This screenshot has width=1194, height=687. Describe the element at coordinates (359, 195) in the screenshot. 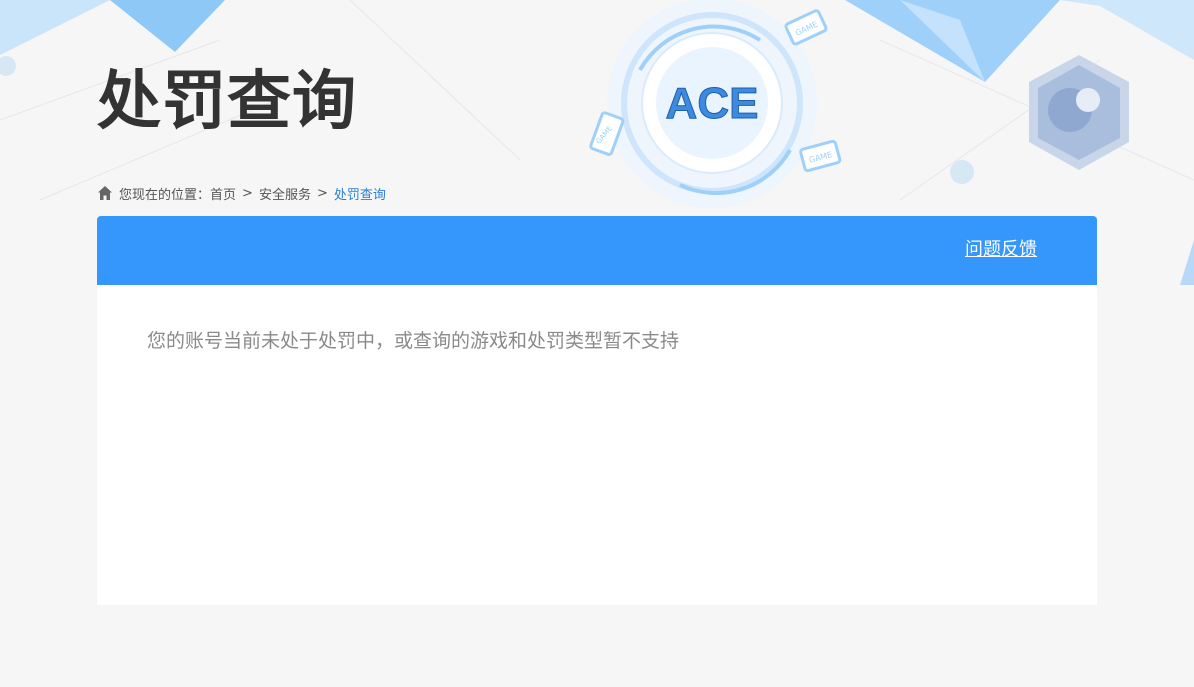

I see `breadcrumb-current: 处罚查询` at that location.